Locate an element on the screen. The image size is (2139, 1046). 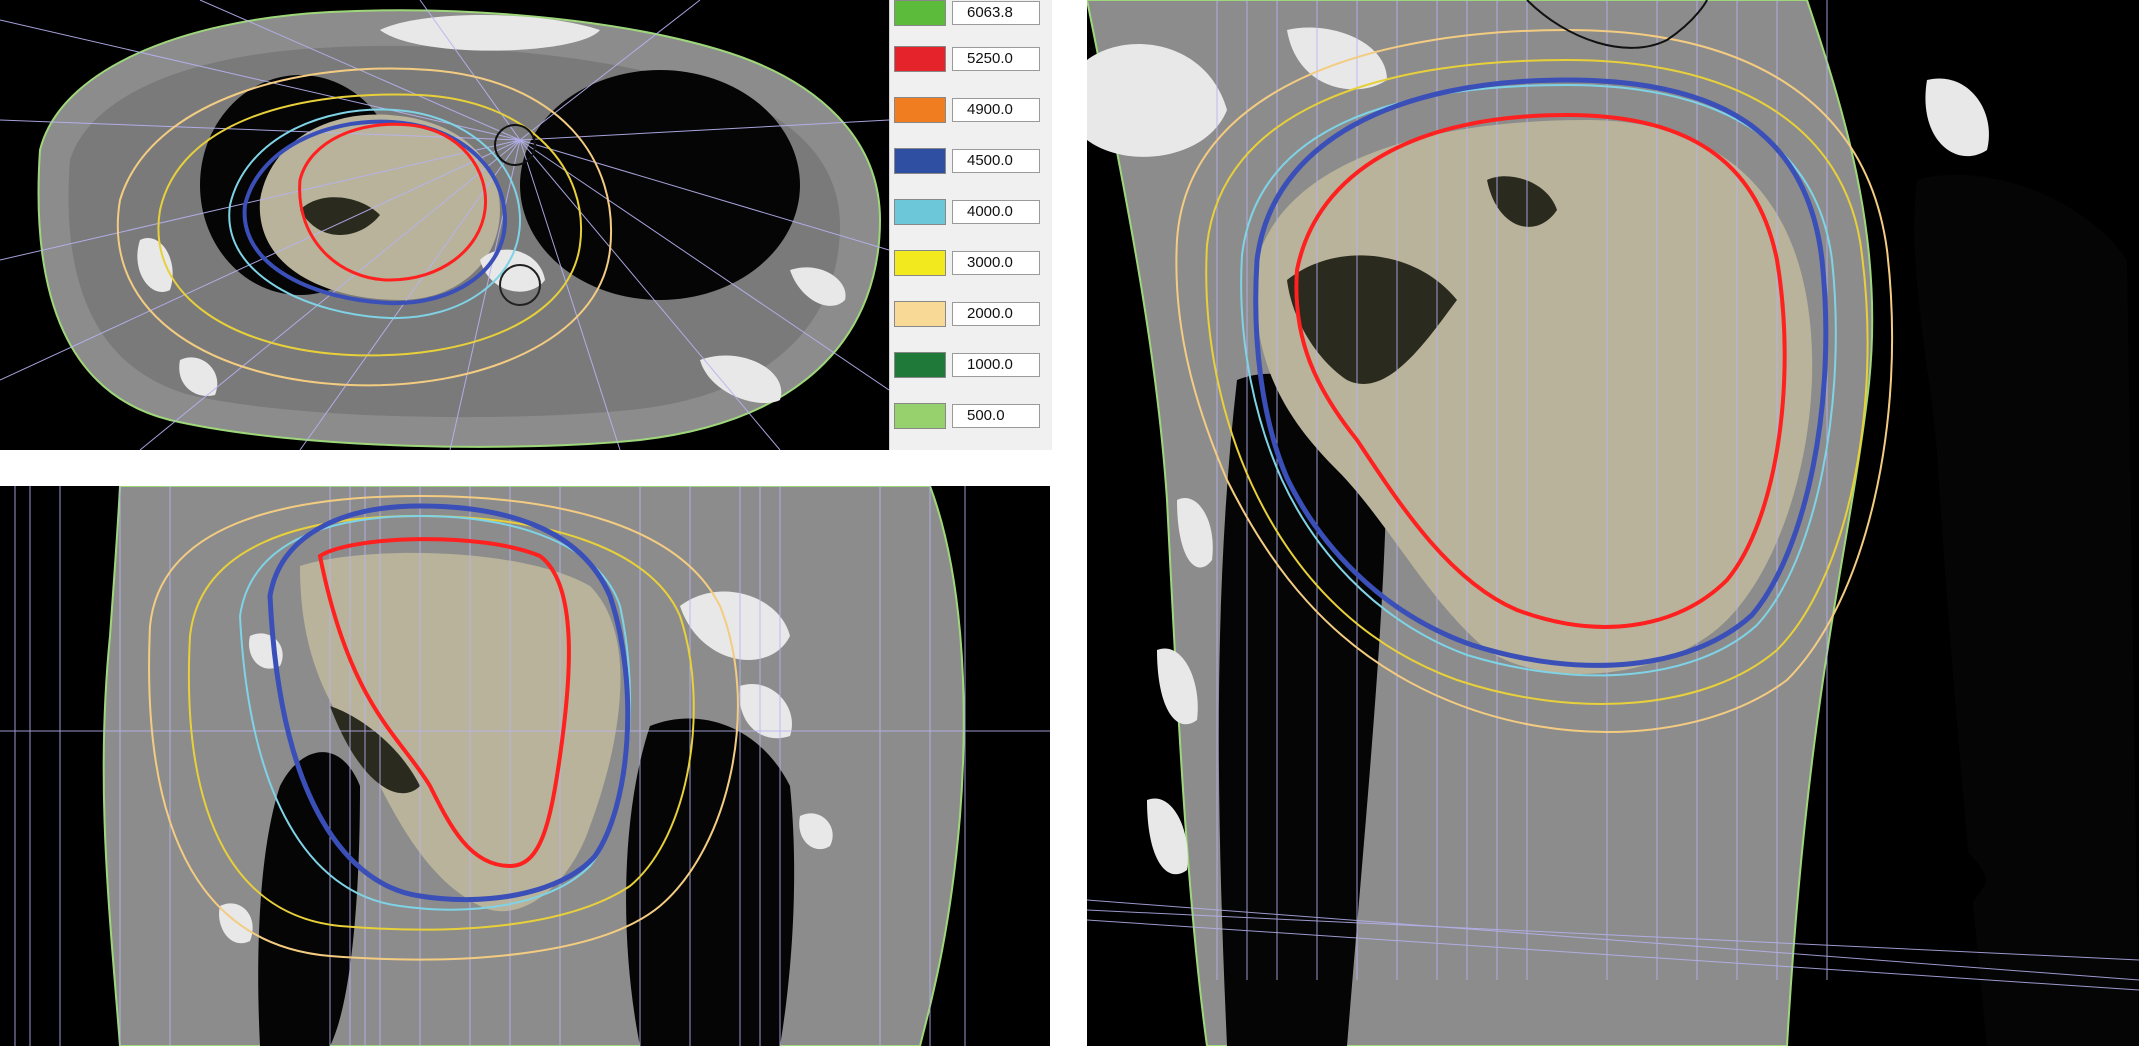
legend-row: 2000.0 is located at coordinates (969, 314).